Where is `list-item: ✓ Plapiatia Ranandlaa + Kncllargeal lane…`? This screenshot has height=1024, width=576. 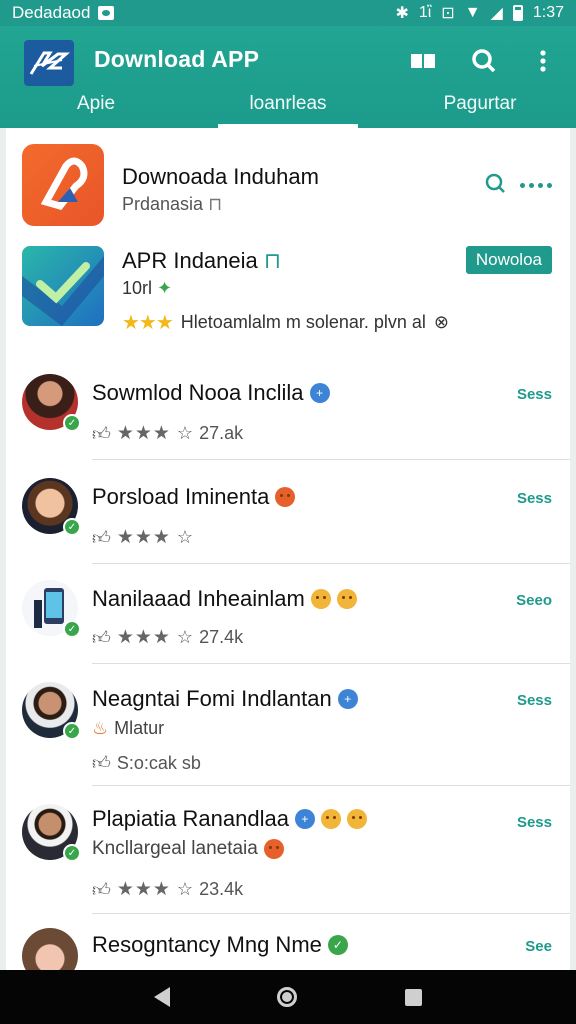
list-item: ✓ Plapiatia Ranandlaa + Kncllargeal lane… is located at coordinates (288, 850).